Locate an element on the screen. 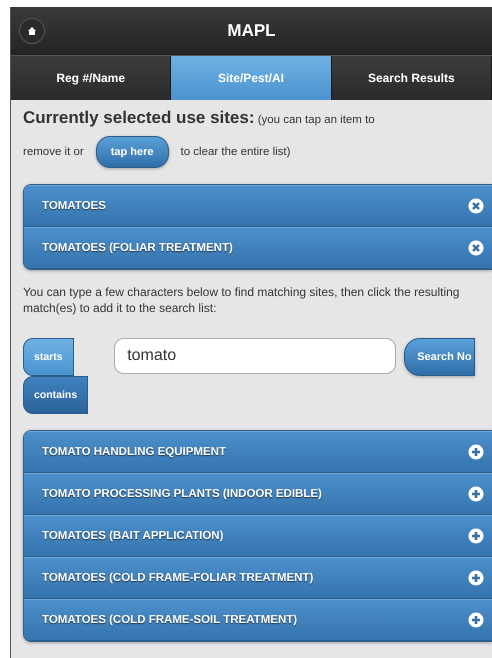  home-icon is located at coordinates (32, 31).